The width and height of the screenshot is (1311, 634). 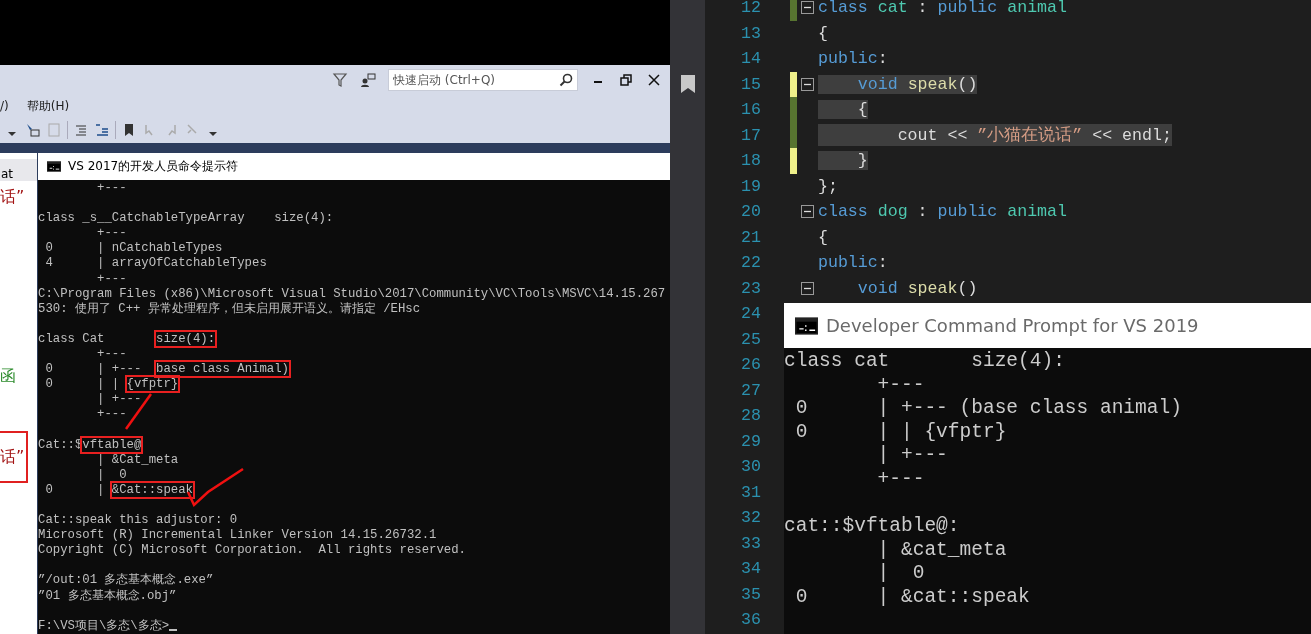 What do you see at coordinates (118, 490) in the screenshot?
I see `console-line: 0 | &Cat::speak` at bounding box center [118, 490].